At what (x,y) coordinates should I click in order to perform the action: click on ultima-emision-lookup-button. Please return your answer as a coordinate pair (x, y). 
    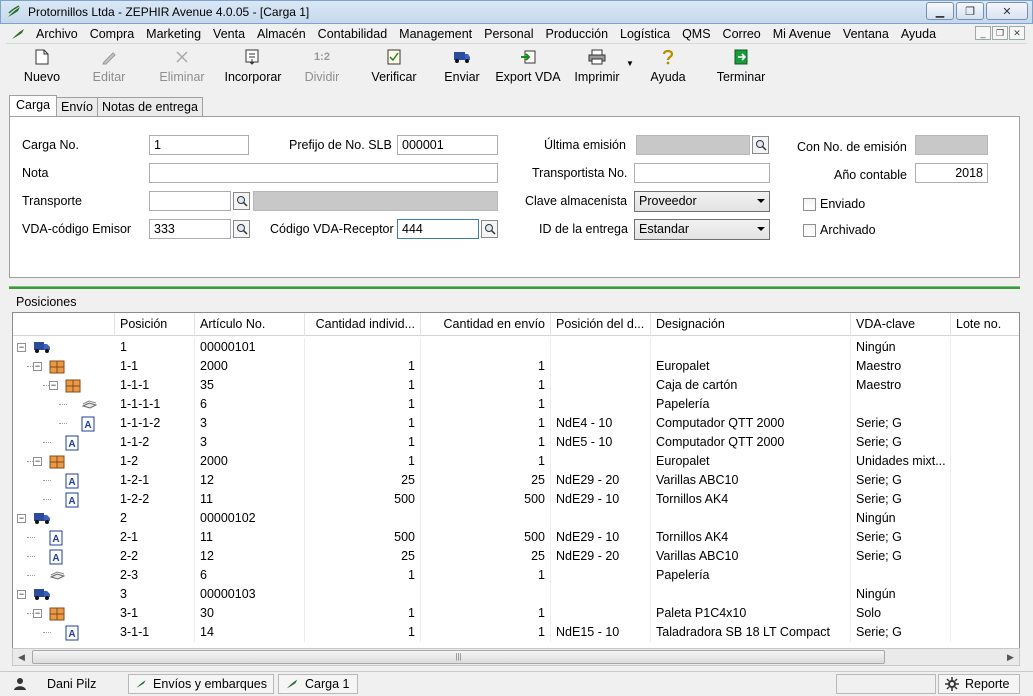
    Looking at the image, I should click on (760, 145).